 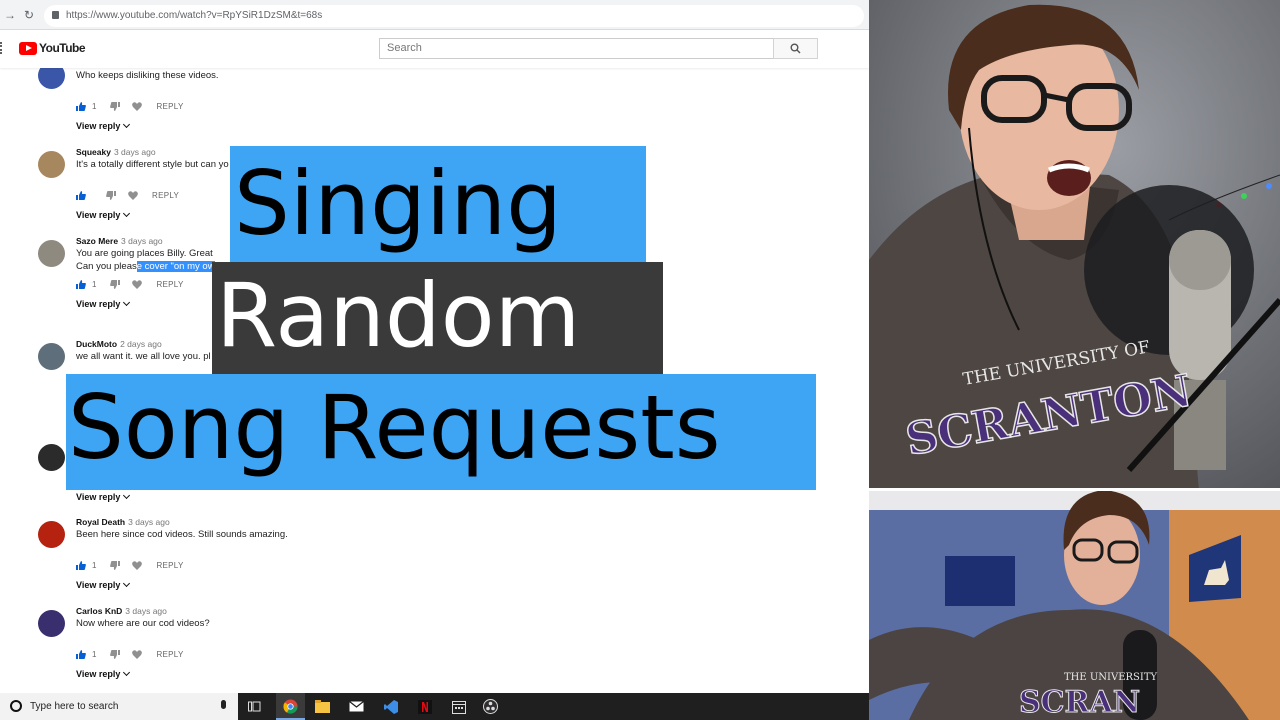 What do you see at coordinates (106, 266) in the screenshot?
I see `comment-text-line: Can you pleas` at bounding box center [106, 266].